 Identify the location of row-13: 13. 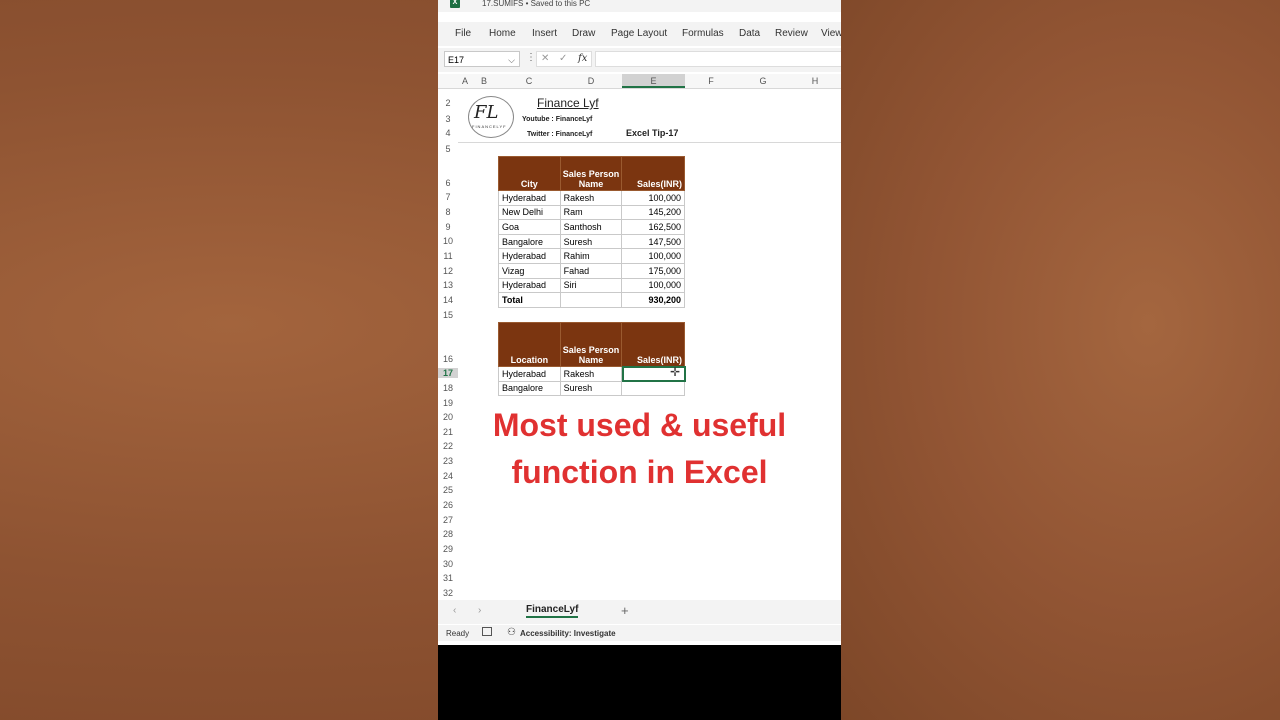
(448, 285).